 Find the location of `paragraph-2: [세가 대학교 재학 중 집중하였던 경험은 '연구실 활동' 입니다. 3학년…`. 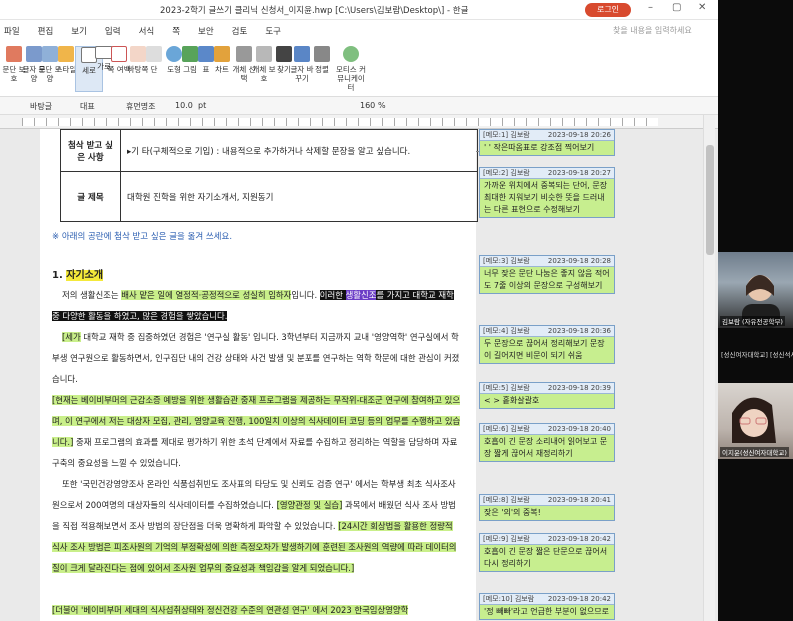

paragraph-2: [세가 대학교 재학 중 집중하였던 경험은 '연구실 활동' 입니다. 3학년… is located at coordinates (257, 358).